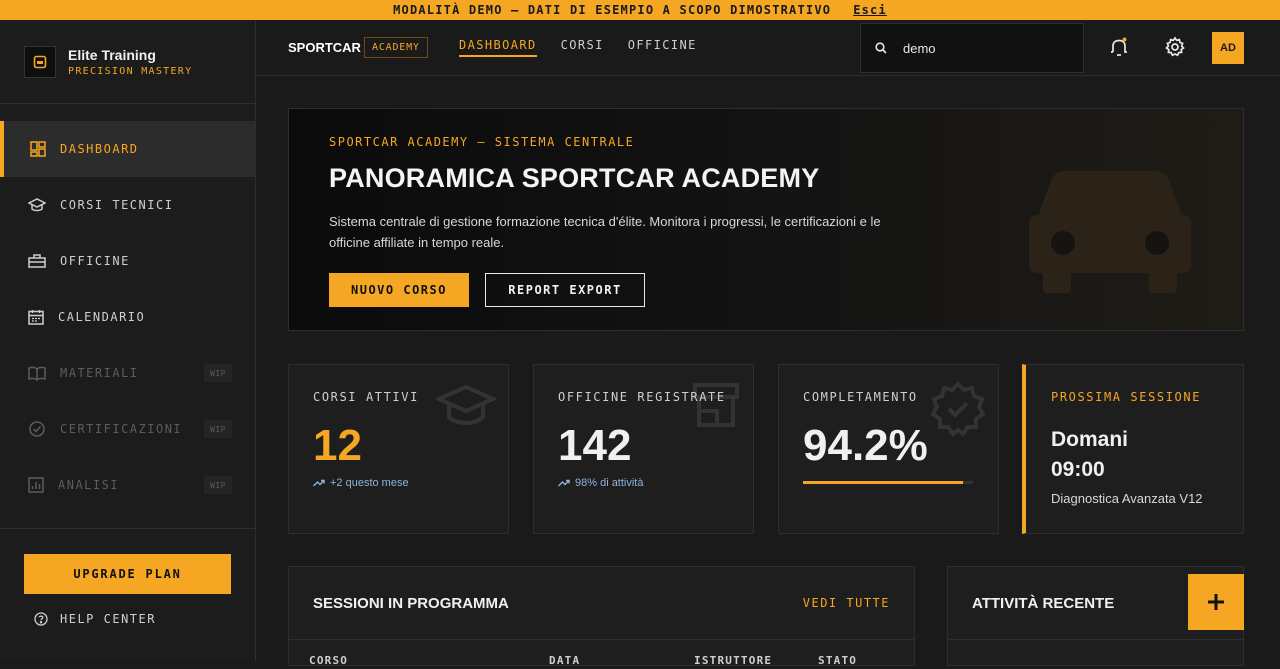 The height and width of the screenshot is (669, 1280). I want to click on tab-officine: OFFICINE, so click(662, 47).